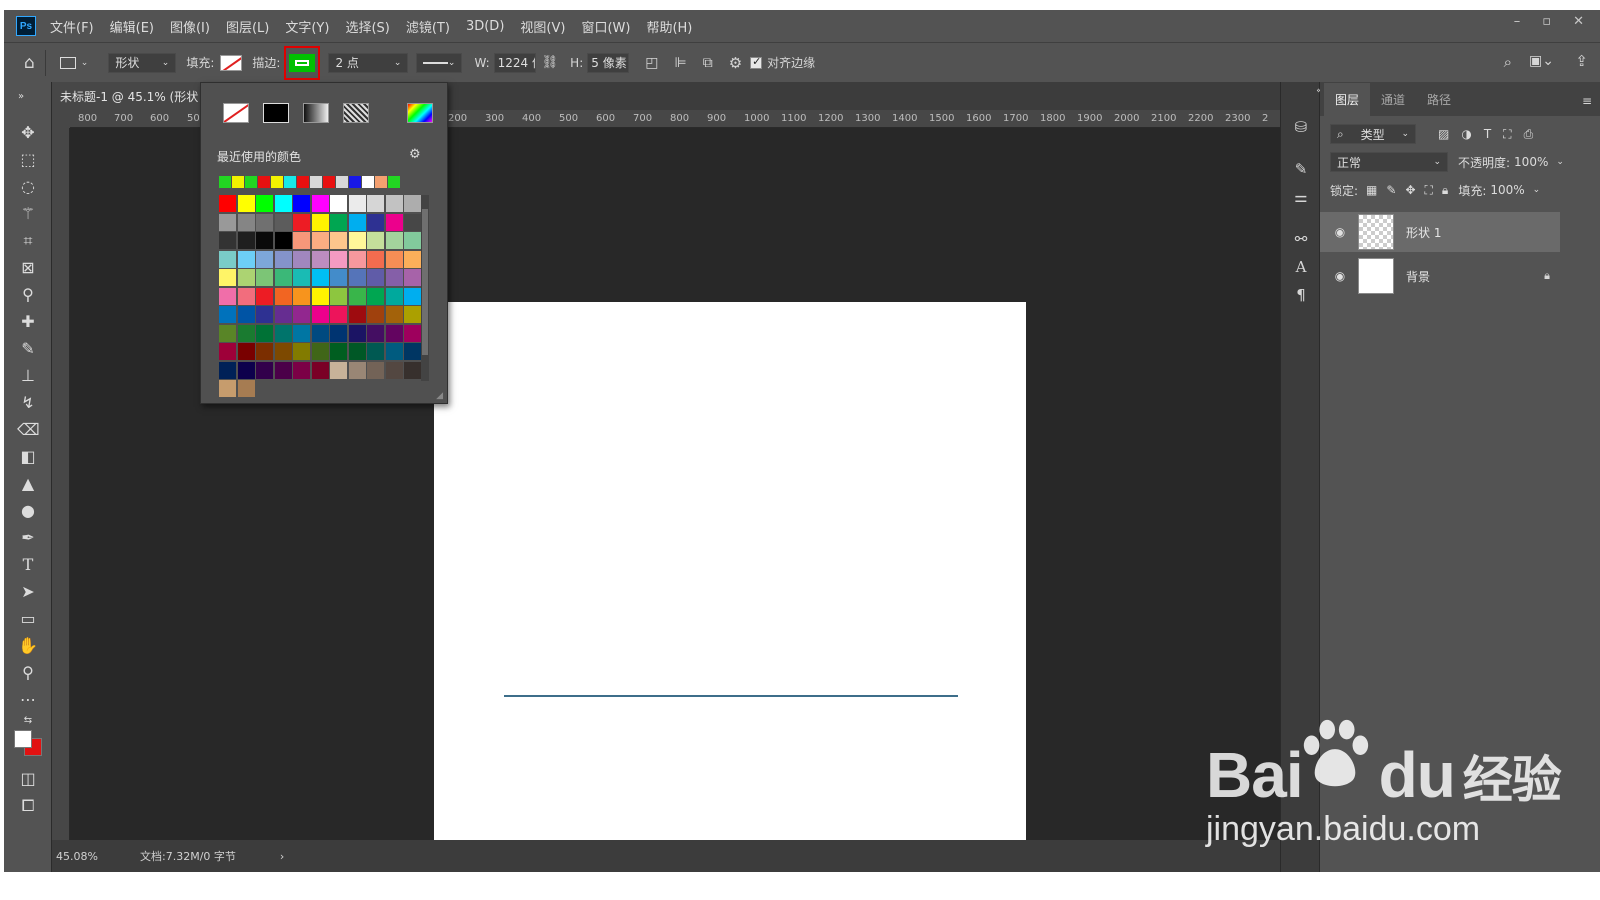 The width and height of the screenshot is (1600, 900). I want to click on fill-swatch, so click(231, 62).